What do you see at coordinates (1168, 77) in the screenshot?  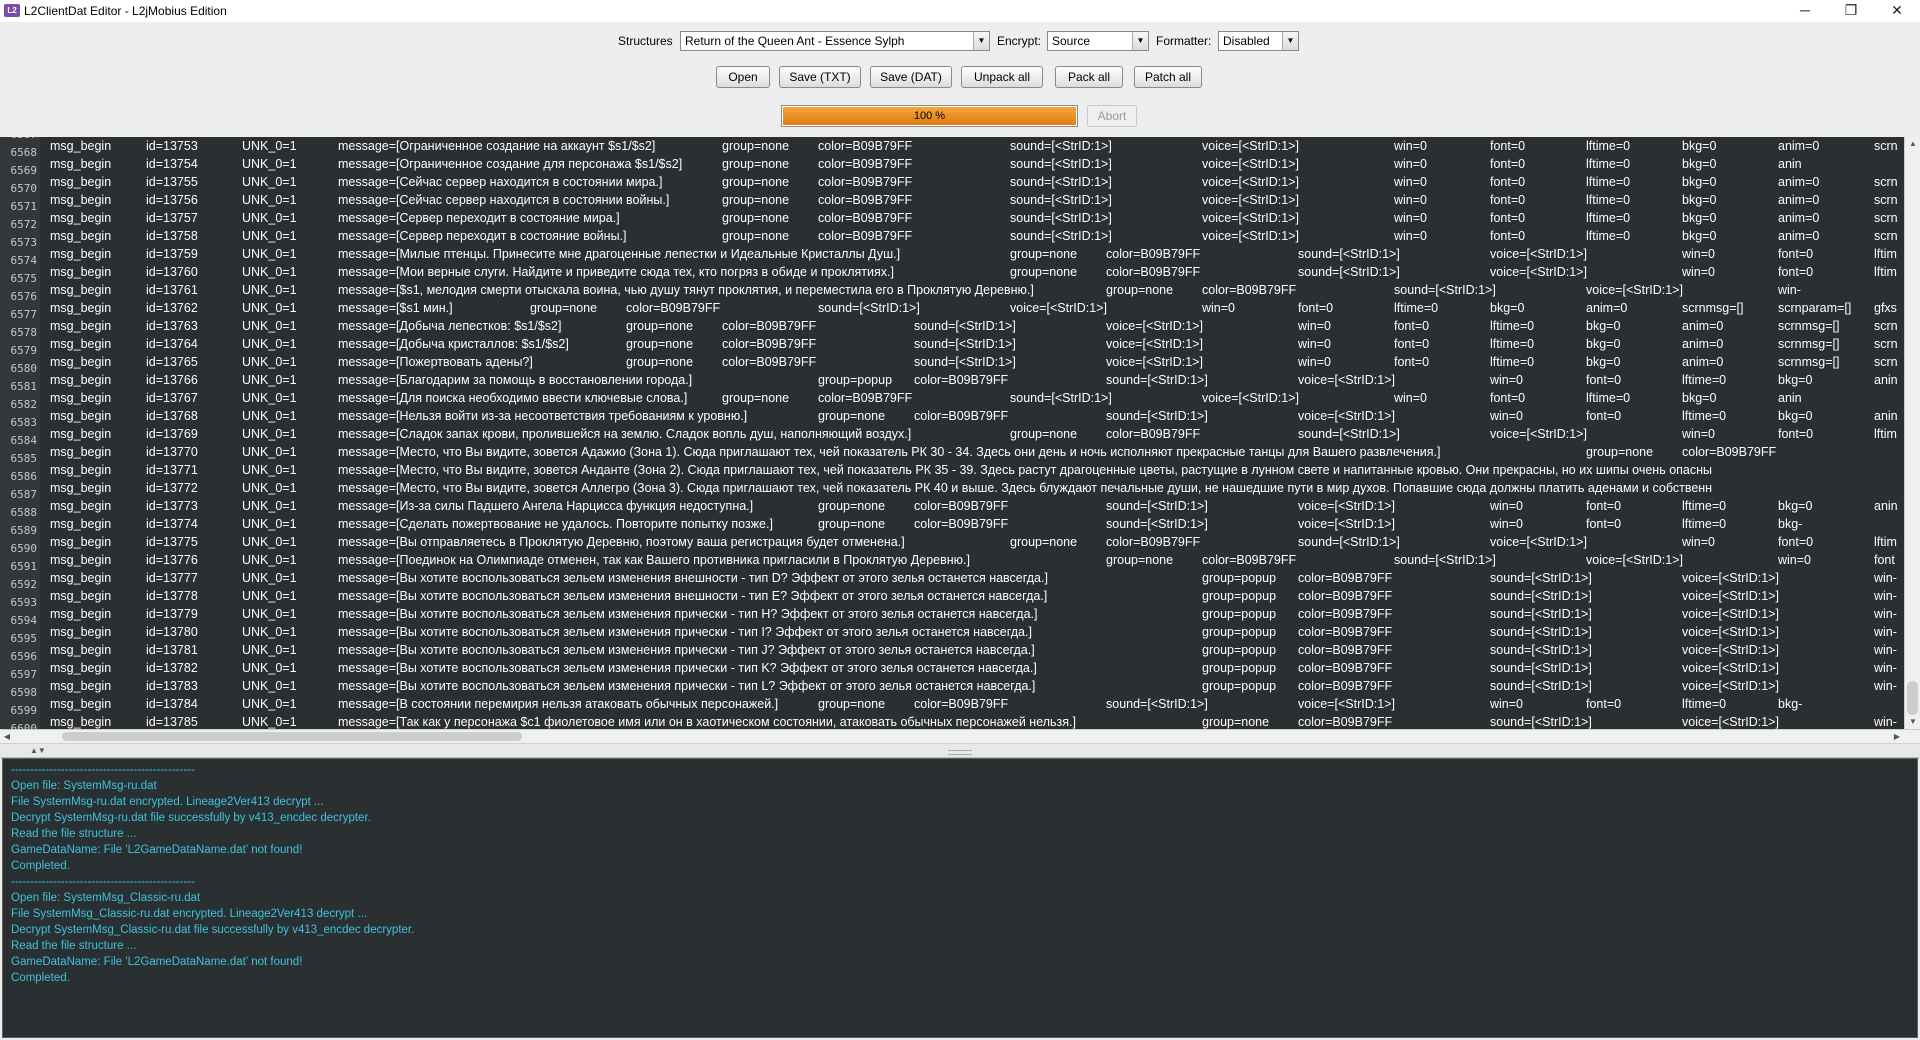 I see `patch-all-button: Patch all` at bounding box center [1168, 77].